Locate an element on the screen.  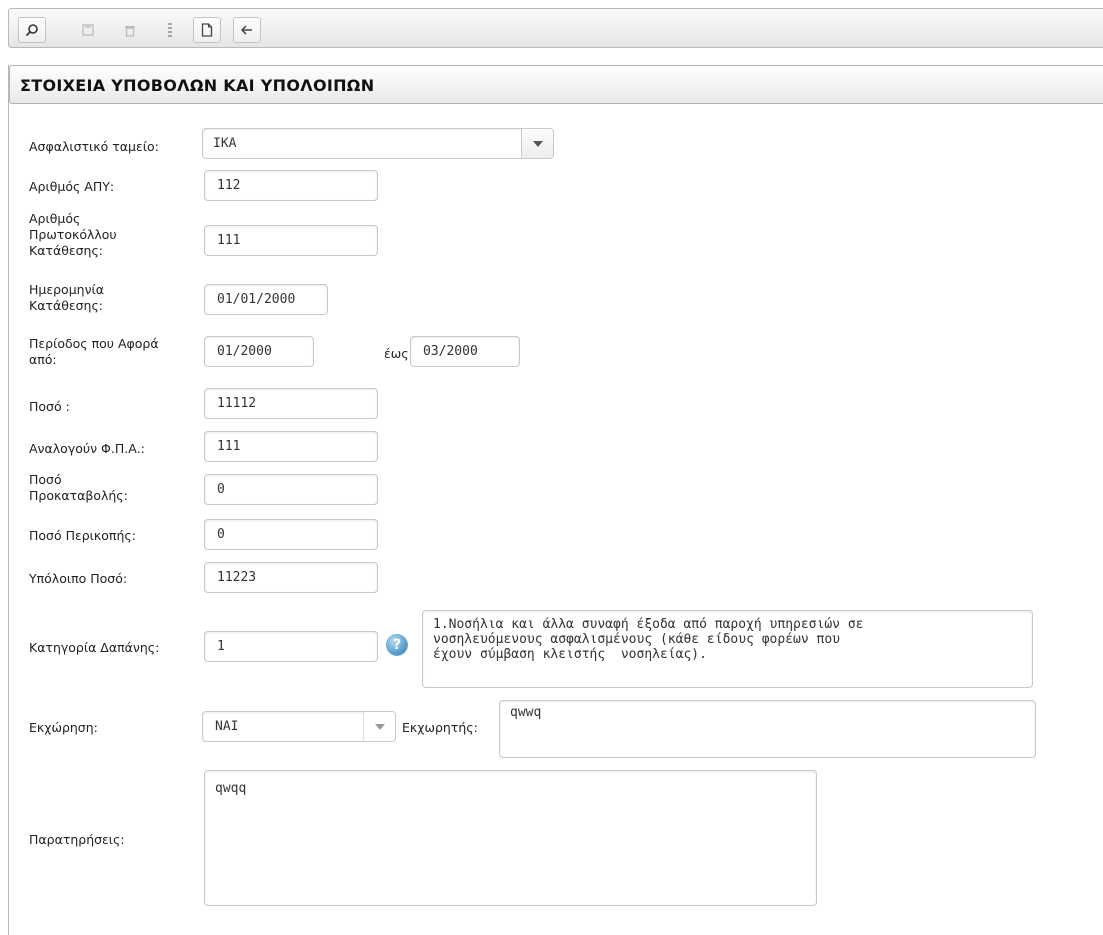
search-icon is located at coordinates (31, 30).